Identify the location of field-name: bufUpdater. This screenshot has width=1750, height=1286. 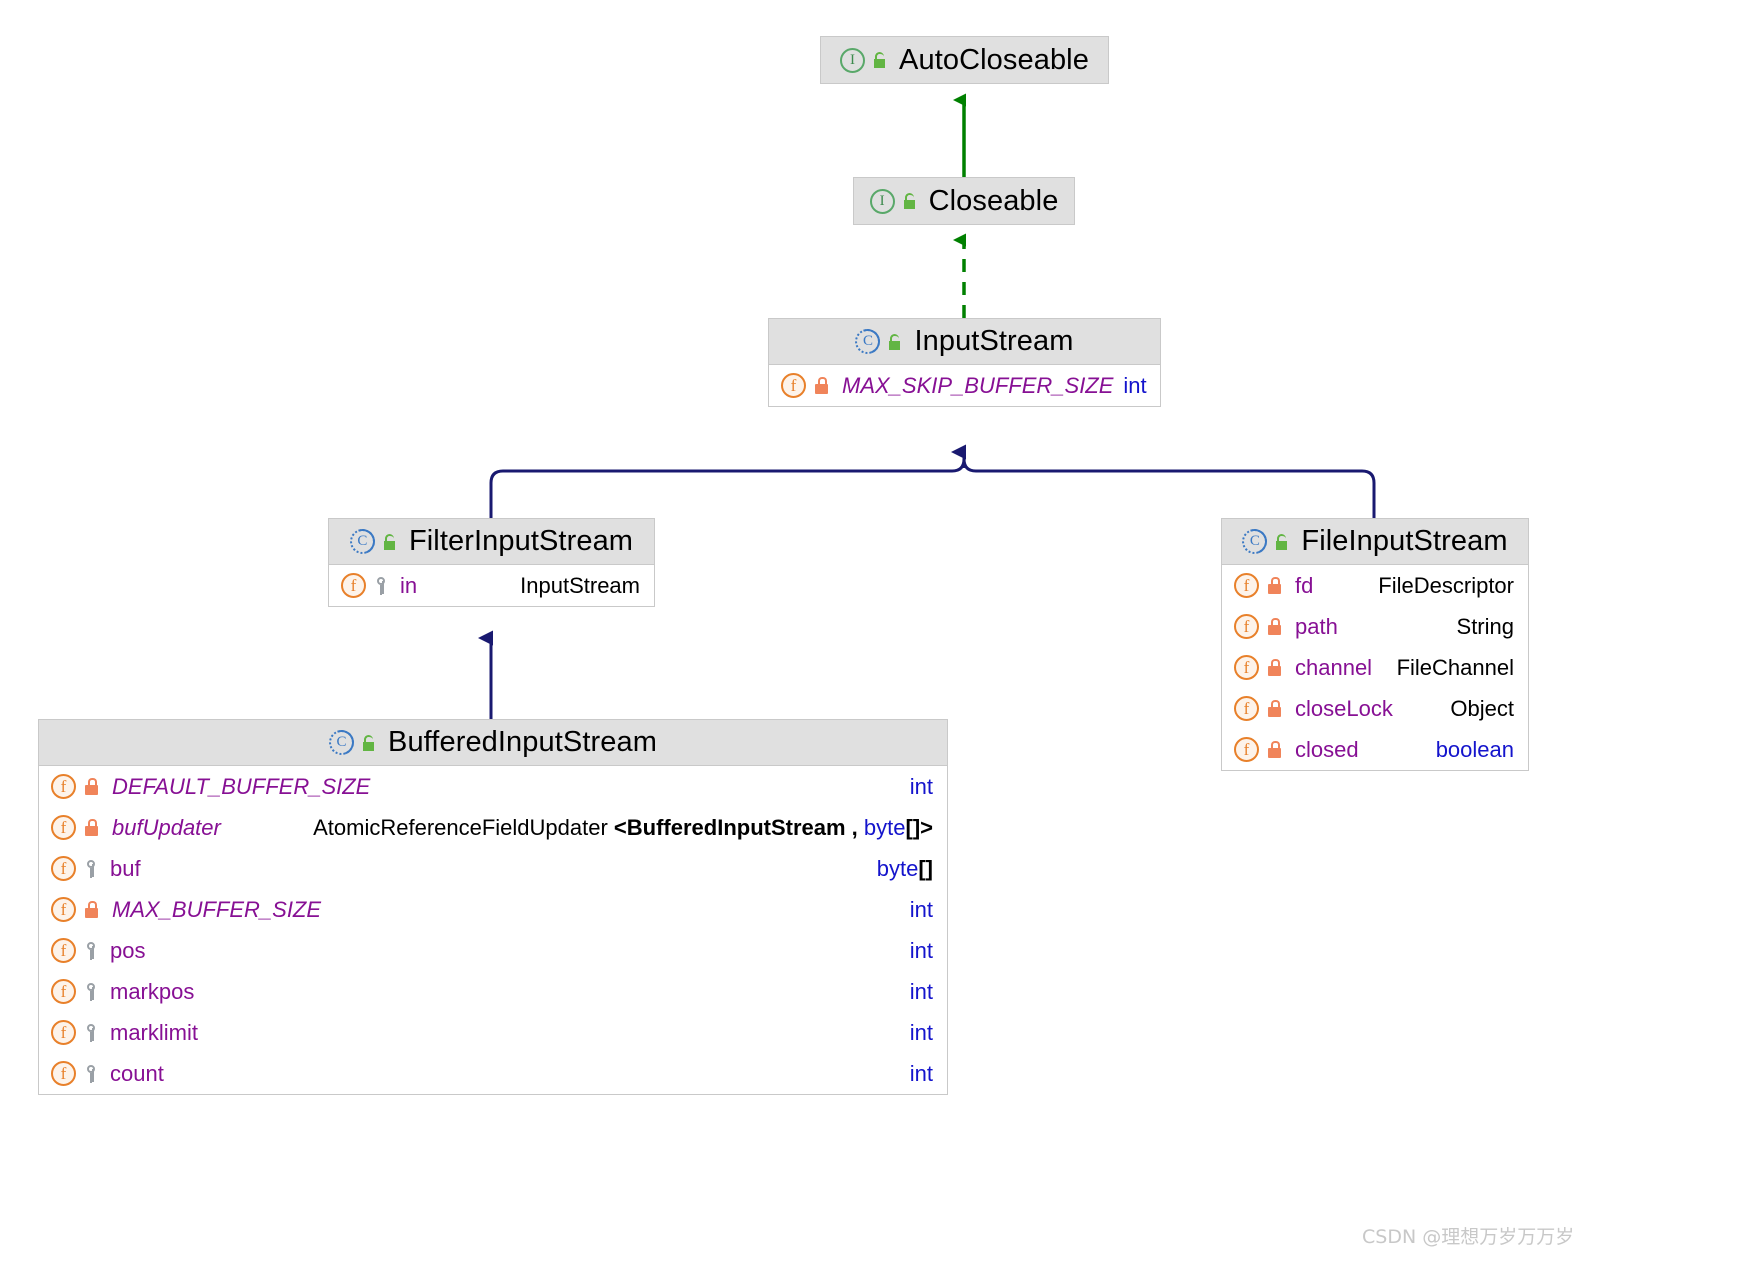
(166, 827).